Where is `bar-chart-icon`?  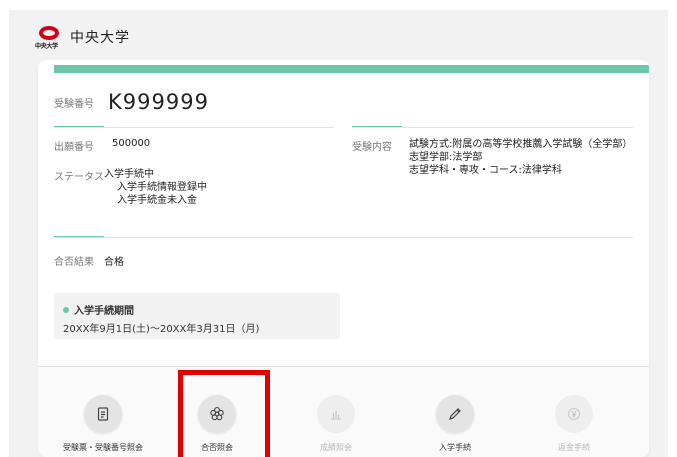 bar-chart-icon is located at coordinates (336, 415).